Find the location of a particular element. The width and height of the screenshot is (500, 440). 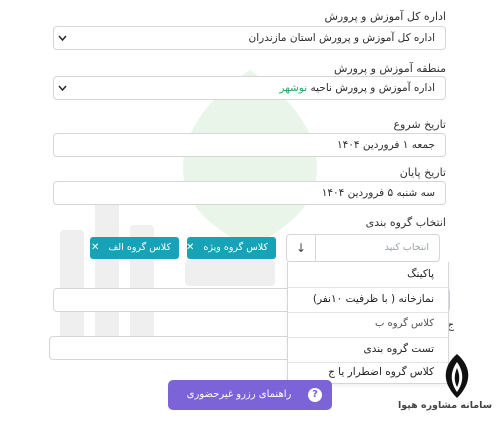

region-select: اداره آموزش و پرورش ناحیه نوشهر is located at coordinates (249, 88).